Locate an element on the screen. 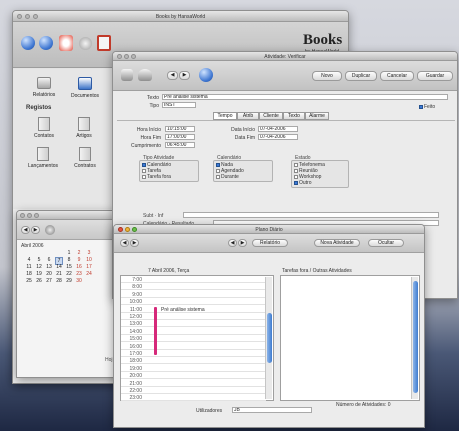  forward-icon is located at coordinates (46, 43).